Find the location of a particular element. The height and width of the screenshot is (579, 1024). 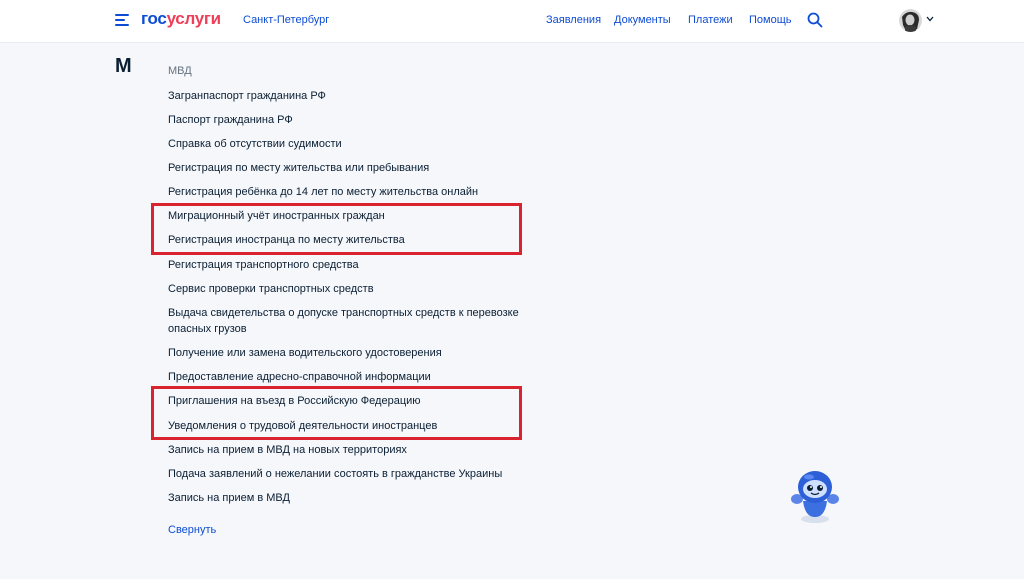

nav-help: Помощь is located at coordinates (770, 20).